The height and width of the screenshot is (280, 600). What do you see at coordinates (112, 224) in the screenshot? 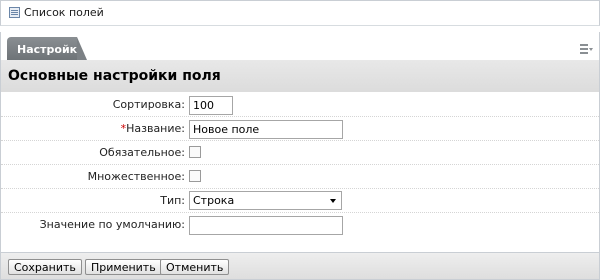
I see `default-label: Значение по умолчанию:` at bounding box center [112, 224].